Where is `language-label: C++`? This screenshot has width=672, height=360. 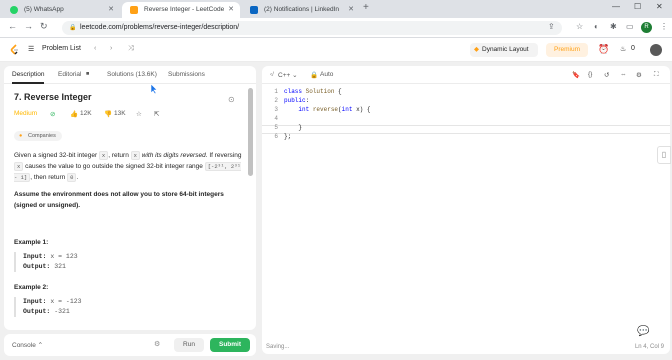
language-label: C++ is located at coordinates (284, 75).